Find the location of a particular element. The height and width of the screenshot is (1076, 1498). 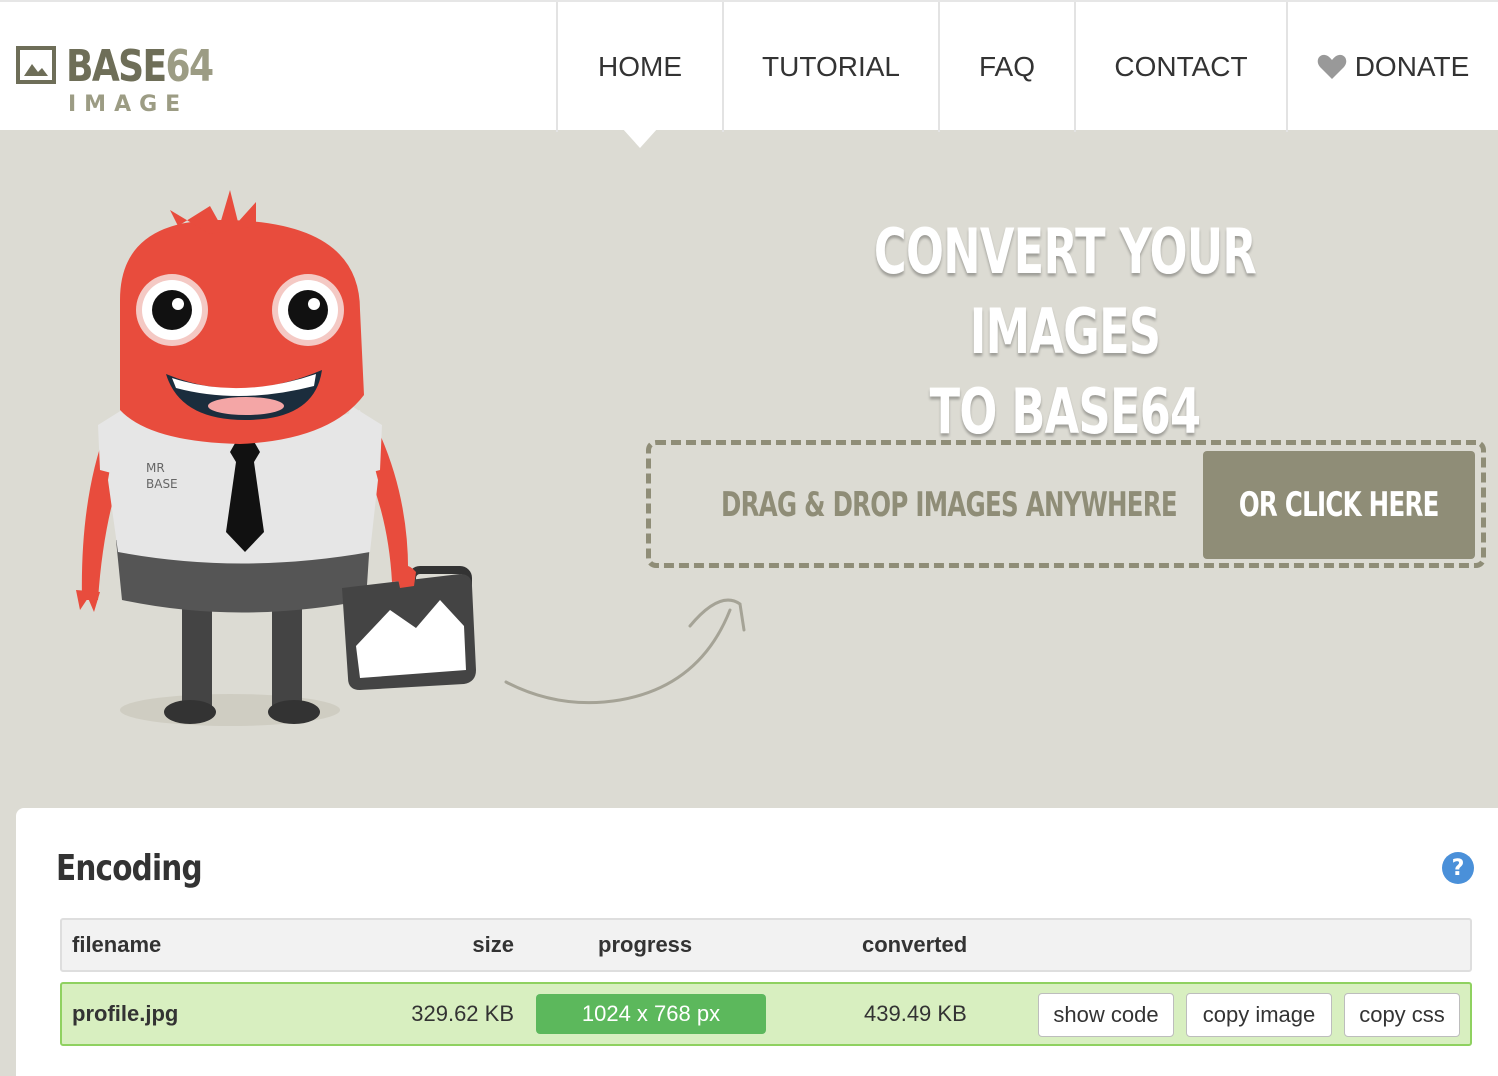

logo-subtext: IMAGE is located at coordinates (128, 104).